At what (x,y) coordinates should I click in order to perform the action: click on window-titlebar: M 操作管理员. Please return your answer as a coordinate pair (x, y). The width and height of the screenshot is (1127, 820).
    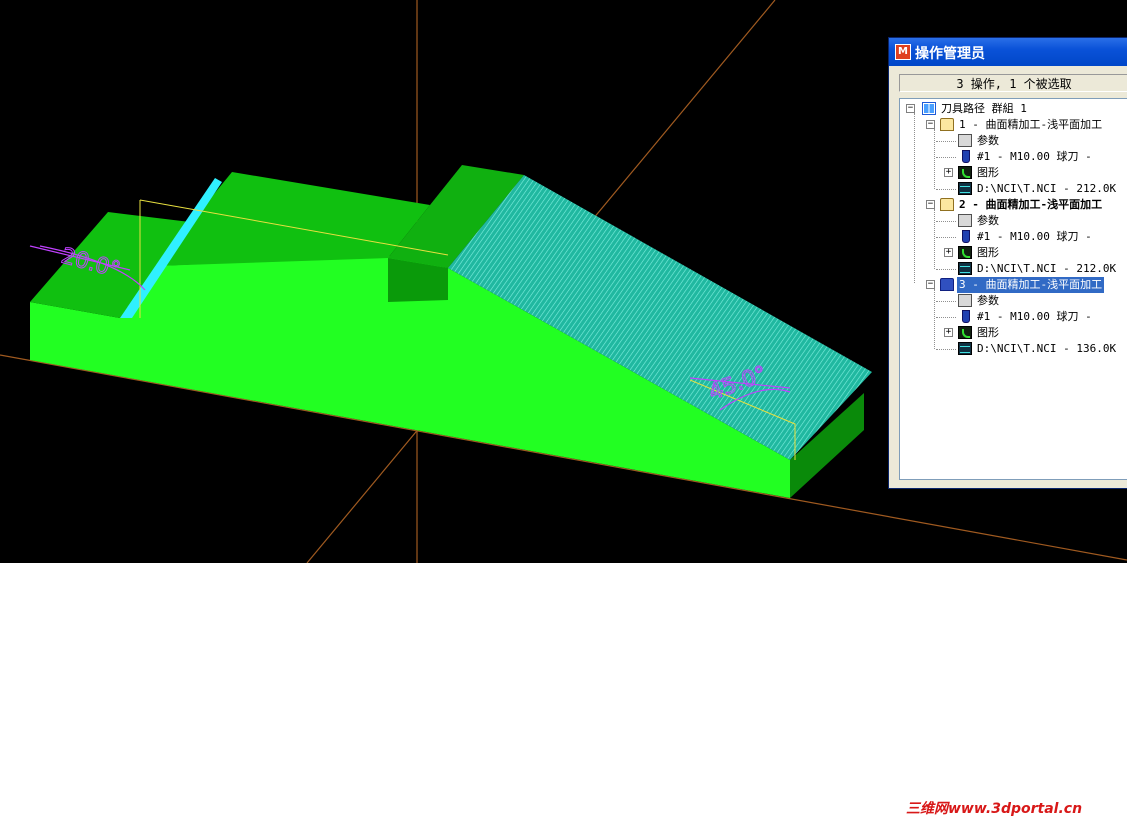
    Looking at the image, I should click on (1008, 52).